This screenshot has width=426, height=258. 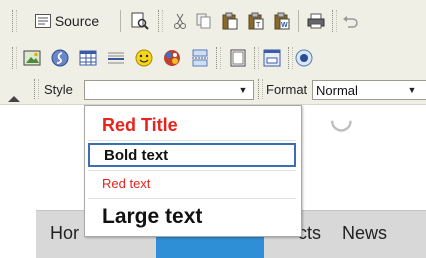 I want to click on cut-icon, so click(x=180, y=21).